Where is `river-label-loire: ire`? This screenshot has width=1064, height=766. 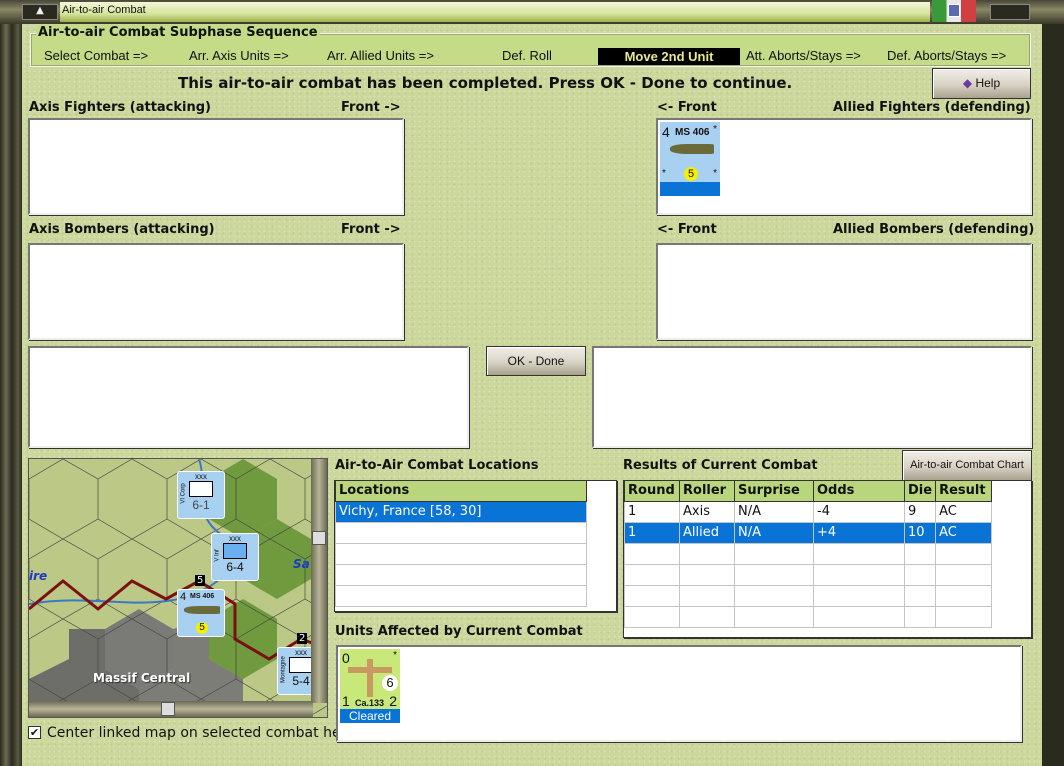
river-label-loire: ire is located at coordinates (38, 576).